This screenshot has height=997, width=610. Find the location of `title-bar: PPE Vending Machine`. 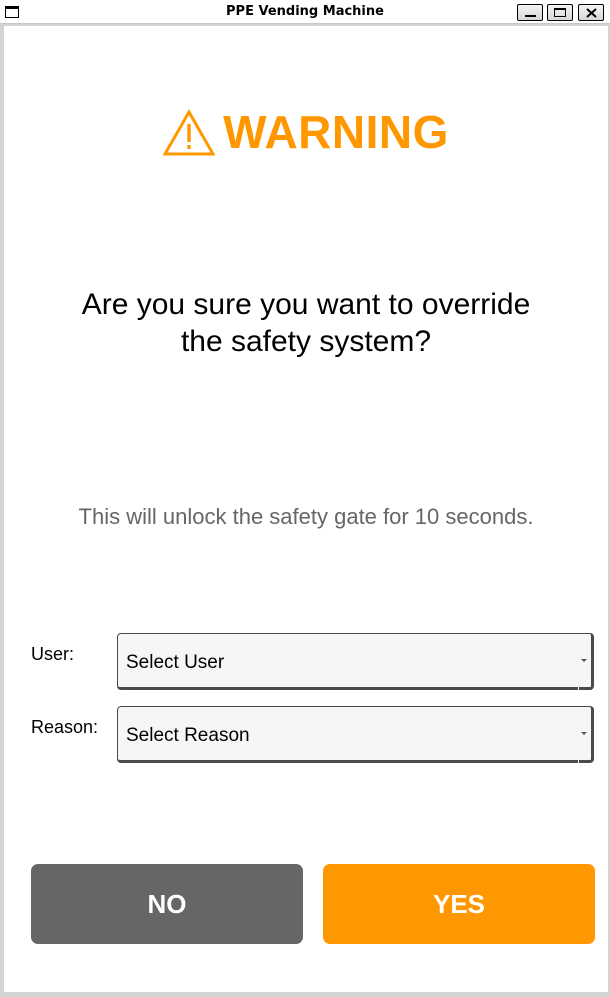

title-bar: PPE Vending Machine is located at coordinates (305, 12).